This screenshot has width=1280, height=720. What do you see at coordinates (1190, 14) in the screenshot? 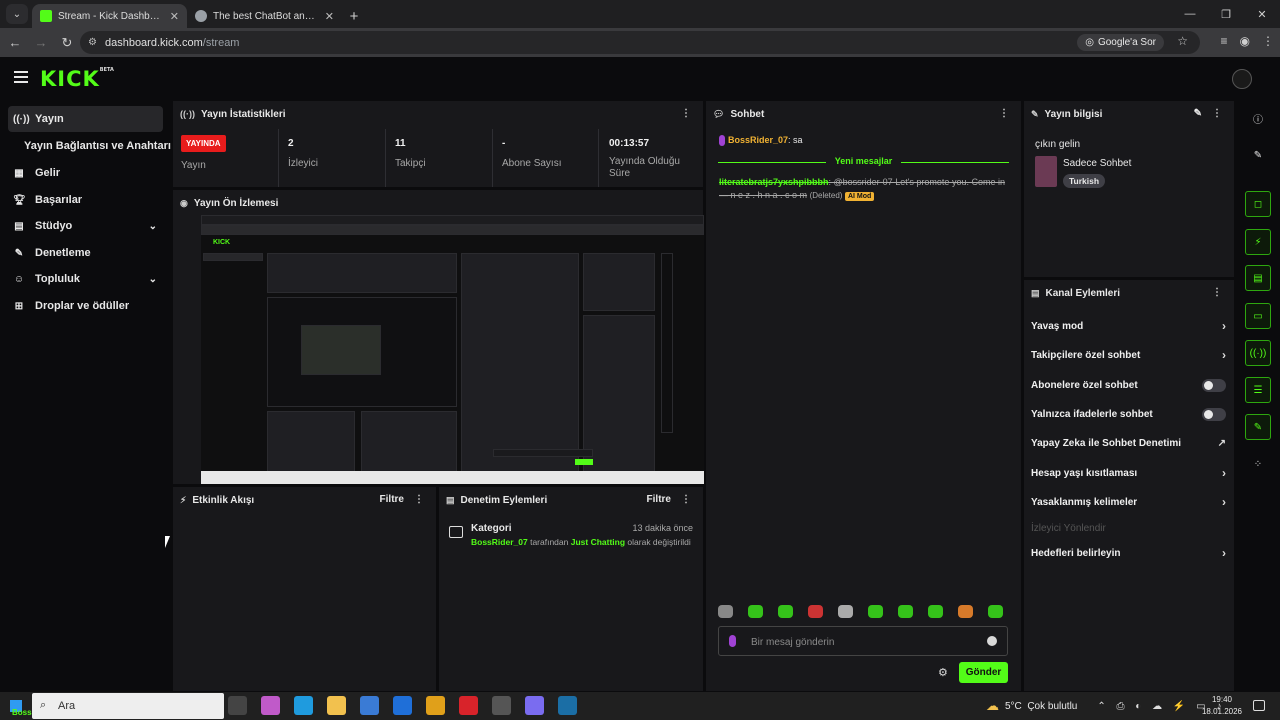
I see `minimize-icon: —` at bounding box center [1190, 14].